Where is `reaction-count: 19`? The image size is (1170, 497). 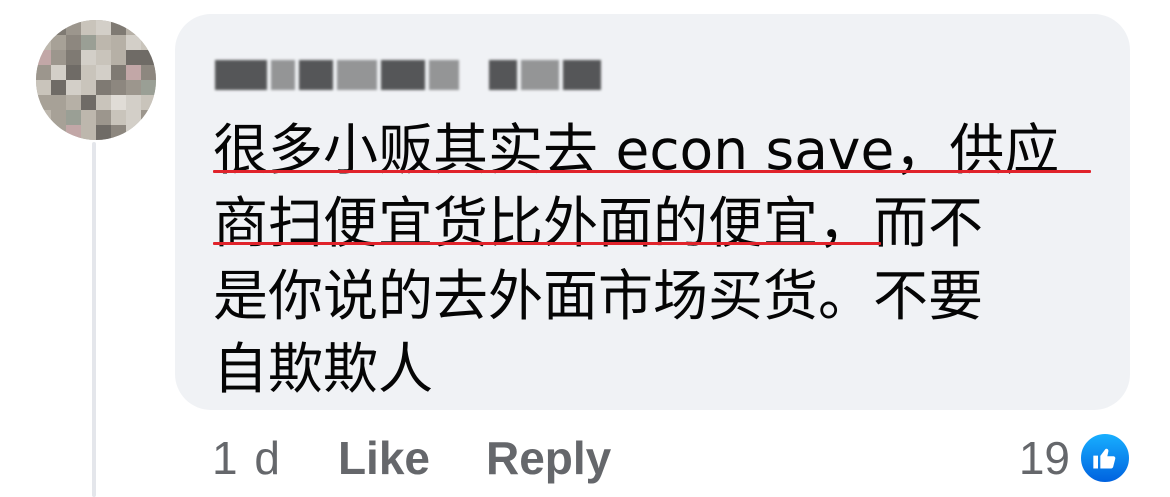
reaction-count: 19 is located at coordinates (1044, 458).